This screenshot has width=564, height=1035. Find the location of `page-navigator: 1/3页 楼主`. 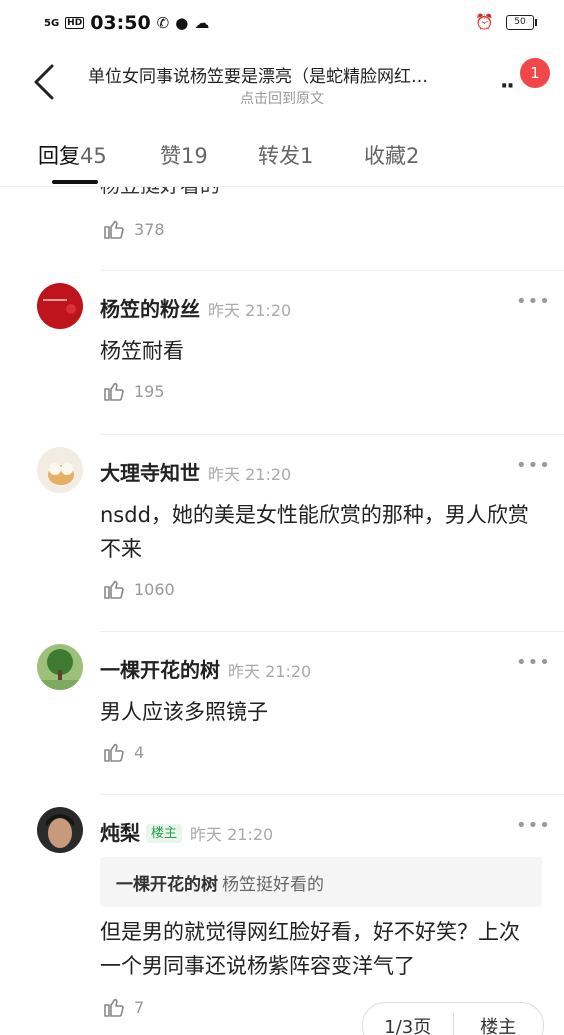

page-navigator: 1/3页 楼主 is located at coordinates (453, 1018).